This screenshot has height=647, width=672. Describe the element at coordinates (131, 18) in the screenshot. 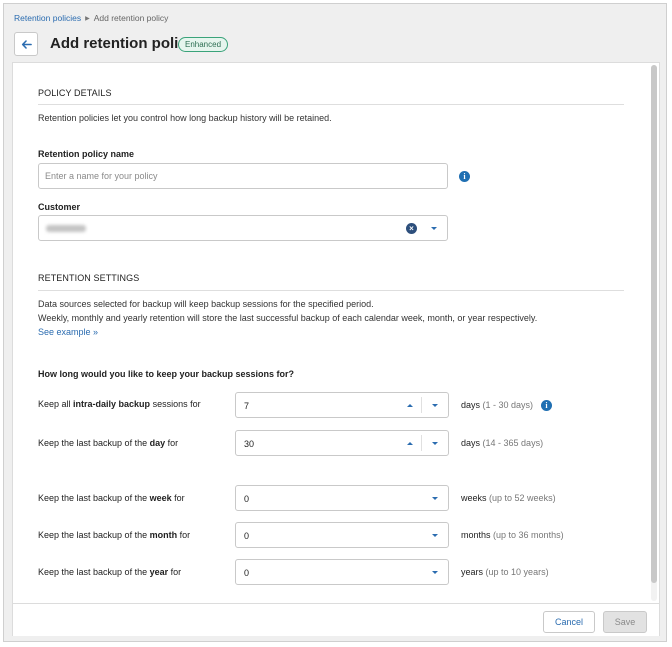

I see `breadcrumb-current: Add retention policy` at that location.